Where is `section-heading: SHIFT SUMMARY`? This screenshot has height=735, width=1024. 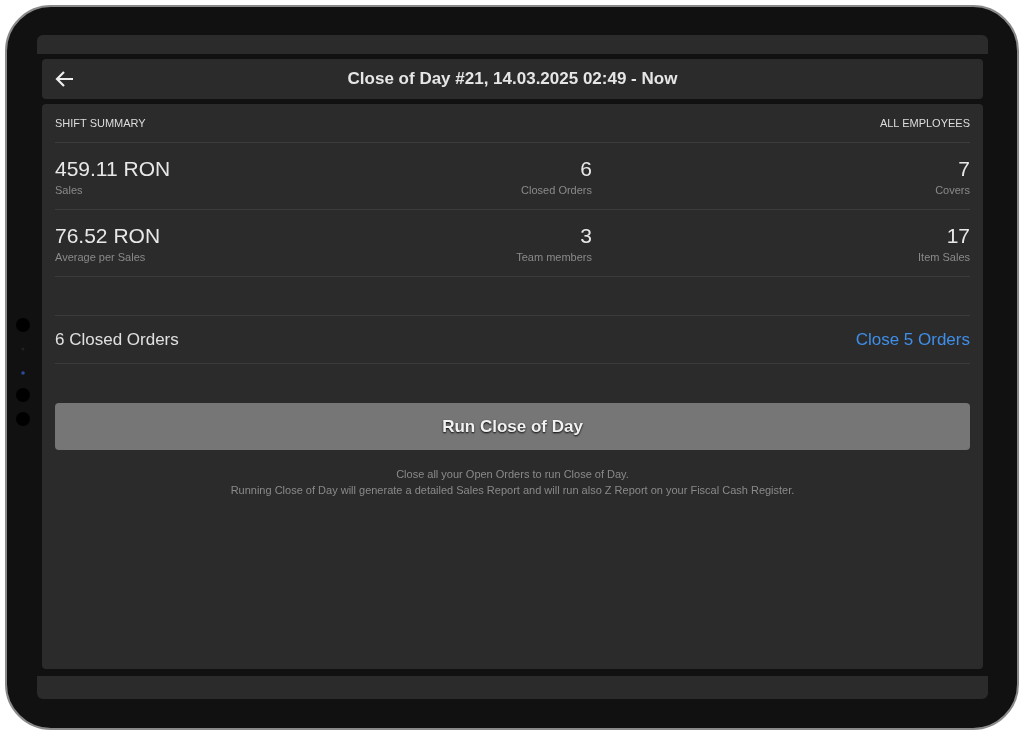
section-heading: SHIFT SUMMARY is located at coordinates (100, 123).